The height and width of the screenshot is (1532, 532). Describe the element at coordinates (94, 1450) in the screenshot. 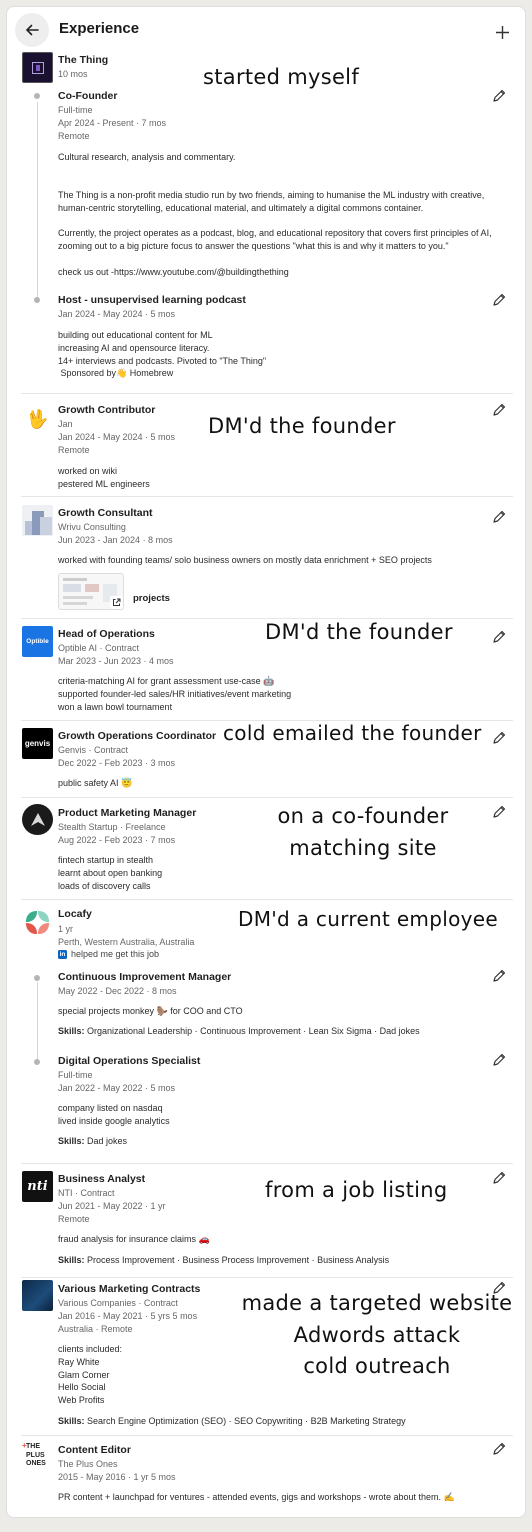

I see `role-title: Content Editor` at that location.